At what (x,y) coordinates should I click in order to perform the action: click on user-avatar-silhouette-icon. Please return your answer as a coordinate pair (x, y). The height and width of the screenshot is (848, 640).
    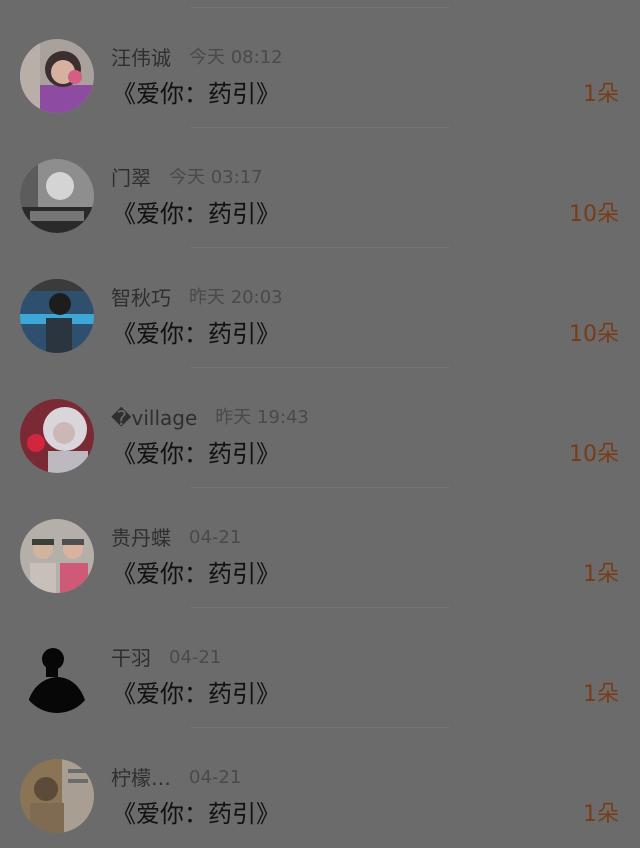
    Looking at the image, I should click on (57, 676).